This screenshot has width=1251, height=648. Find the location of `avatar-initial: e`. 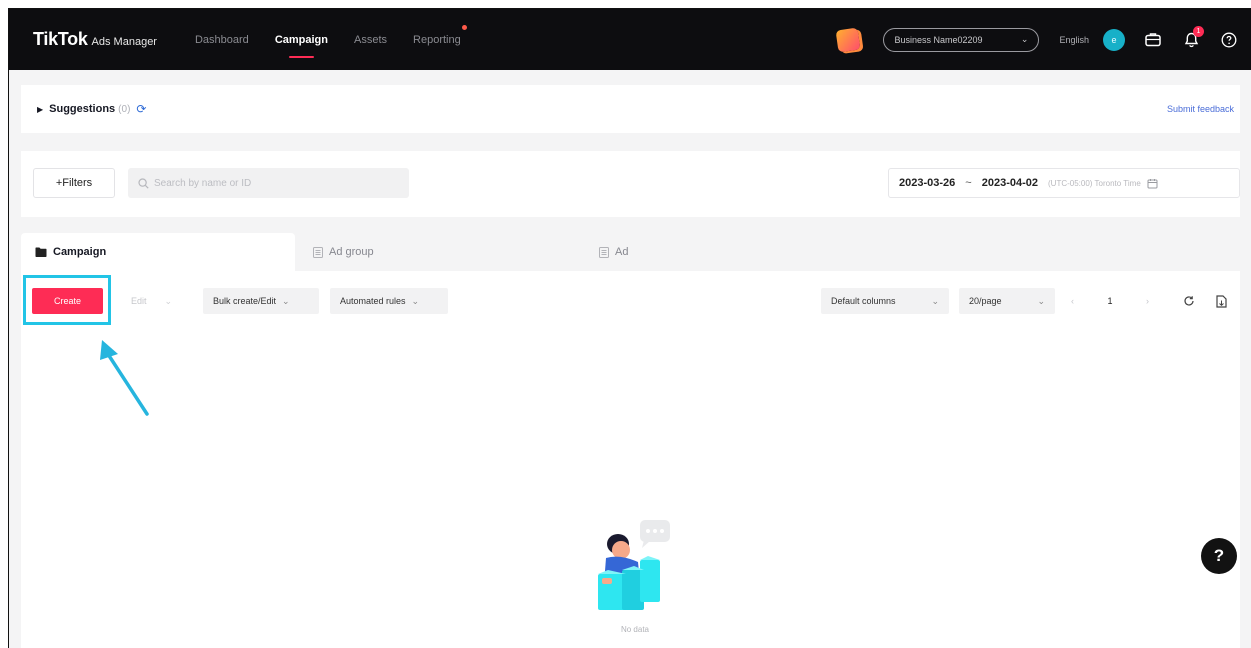

avatar-initial: e is located at coordinates (1114, 39).